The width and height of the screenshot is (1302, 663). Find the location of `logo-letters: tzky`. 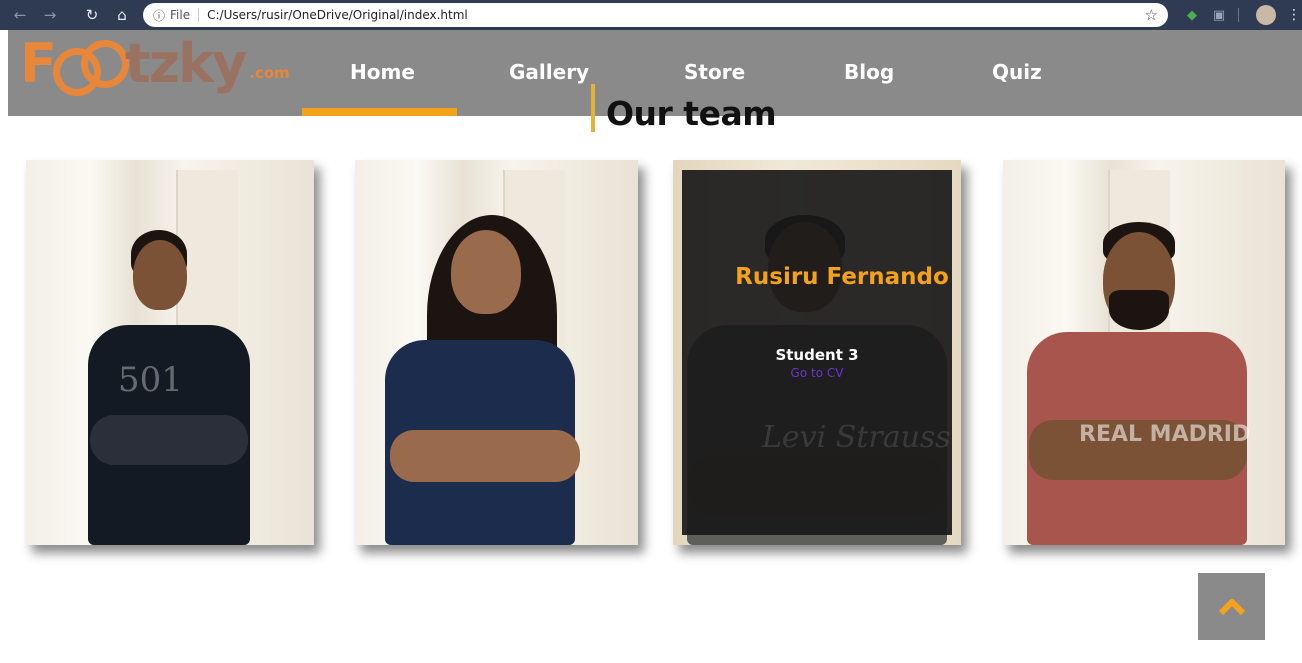

logo-letters: tzky is located at coordinates (185, 63).